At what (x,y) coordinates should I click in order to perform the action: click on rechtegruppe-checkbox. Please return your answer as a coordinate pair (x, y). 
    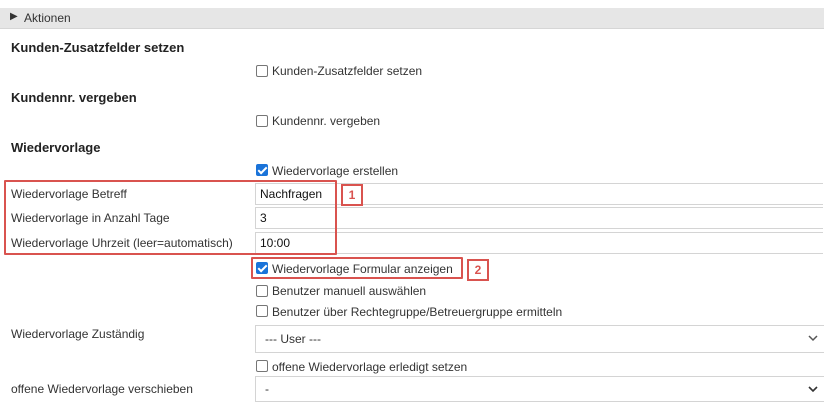
    Looking at the image, I should click on (262, 311).